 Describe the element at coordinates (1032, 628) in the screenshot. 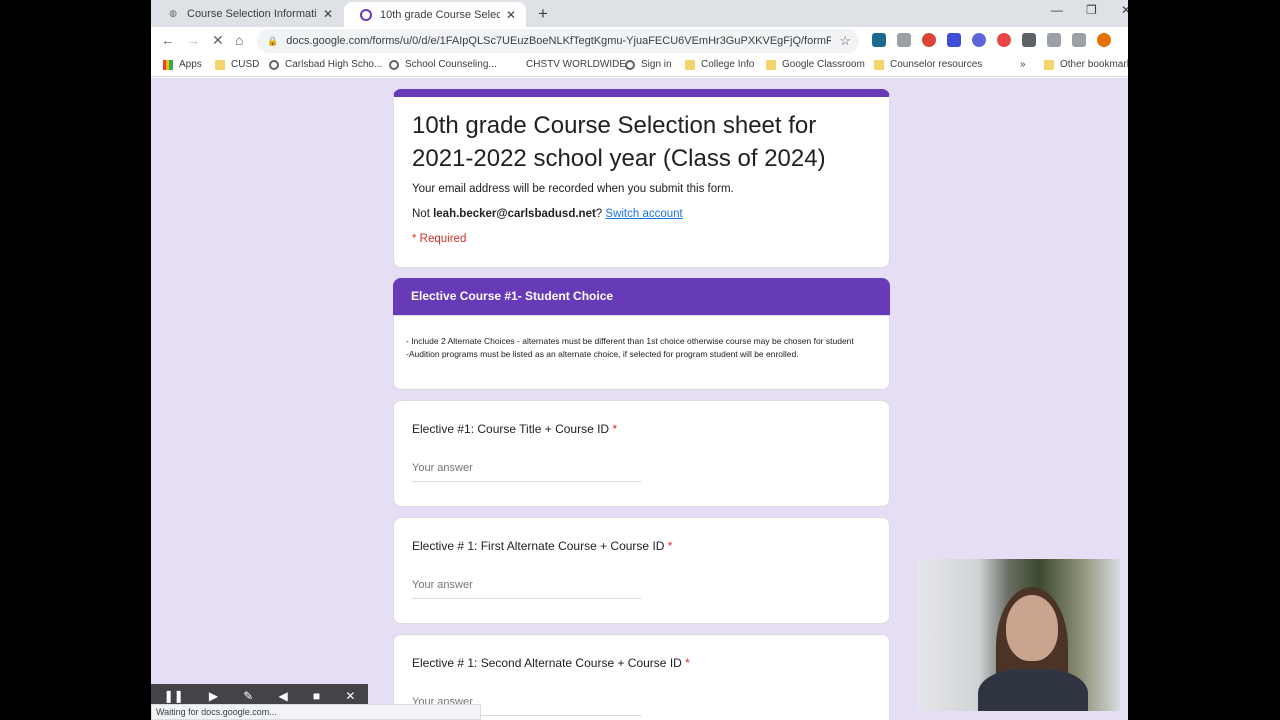

I see `presenter-face` at that location.